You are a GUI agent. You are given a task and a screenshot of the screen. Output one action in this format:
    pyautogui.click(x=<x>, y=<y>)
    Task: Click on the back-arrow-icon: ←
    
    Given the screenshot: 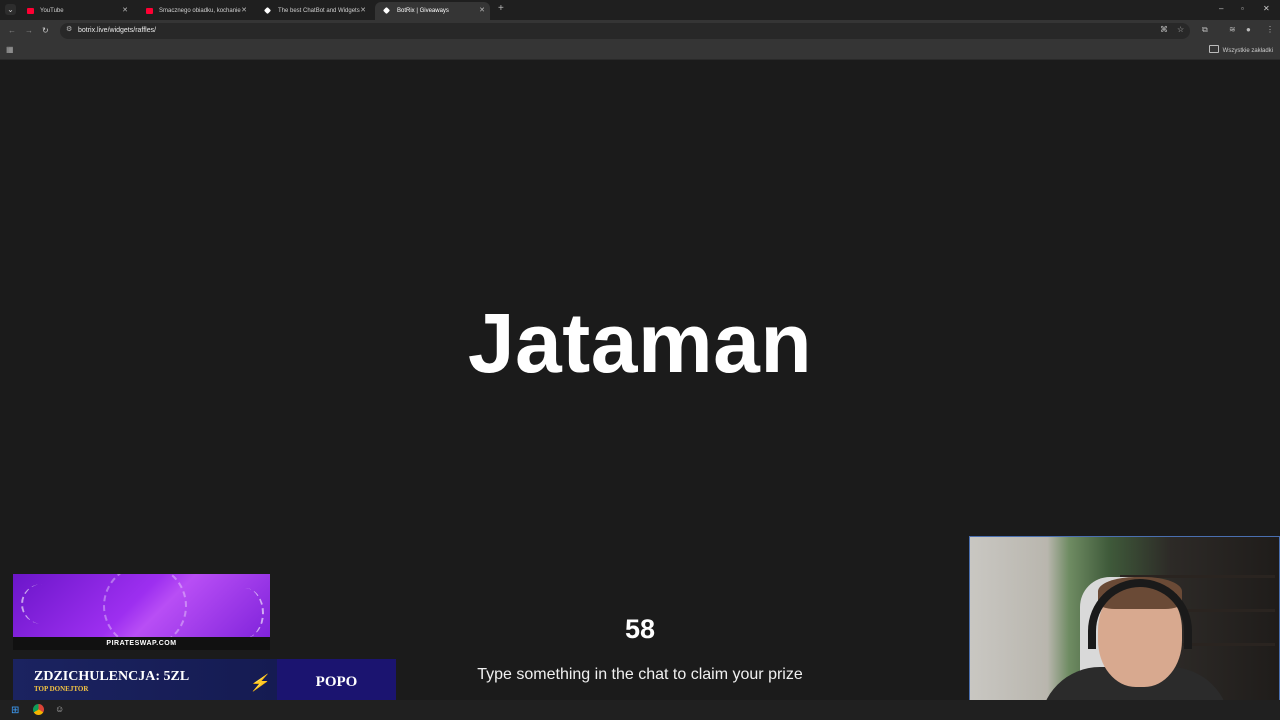 What is the action you would take?
    pyautogui.click(x=12, y=30)
    